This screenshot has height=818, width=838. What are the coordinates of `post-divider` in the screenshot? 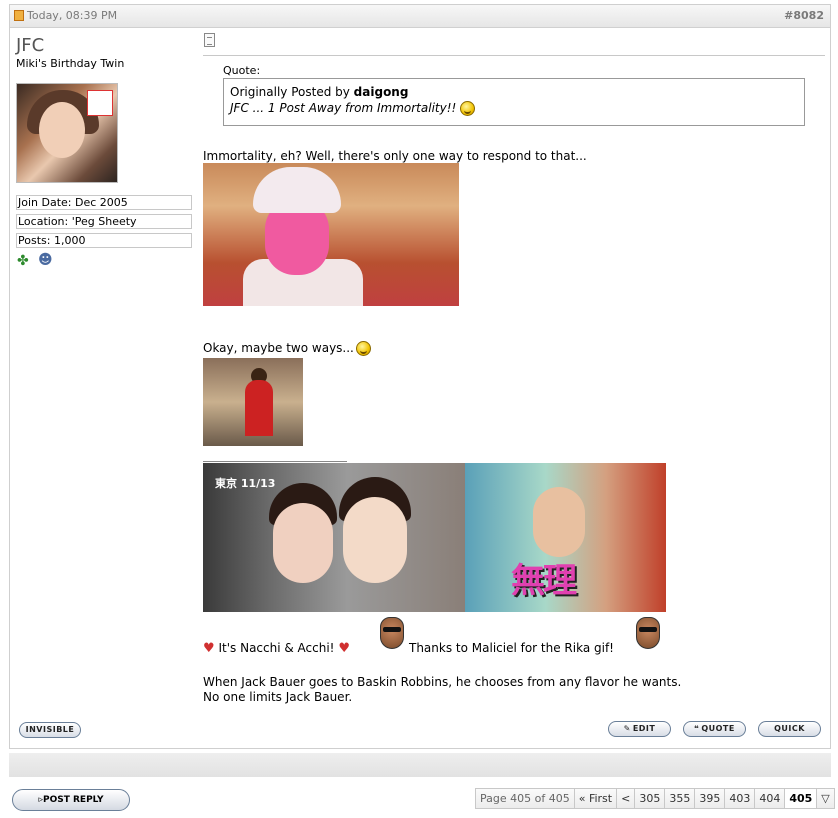 It's located at (514, 55).